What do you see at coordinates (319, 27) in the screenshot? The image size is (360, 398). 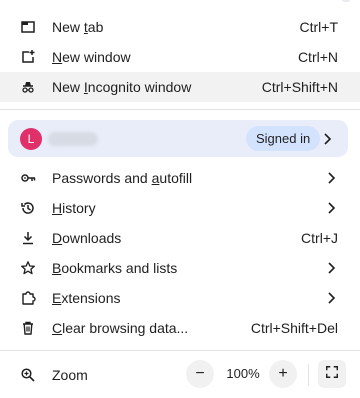 I see `shortcut-text: Ctrl+T` at bounding box center [319, 27].